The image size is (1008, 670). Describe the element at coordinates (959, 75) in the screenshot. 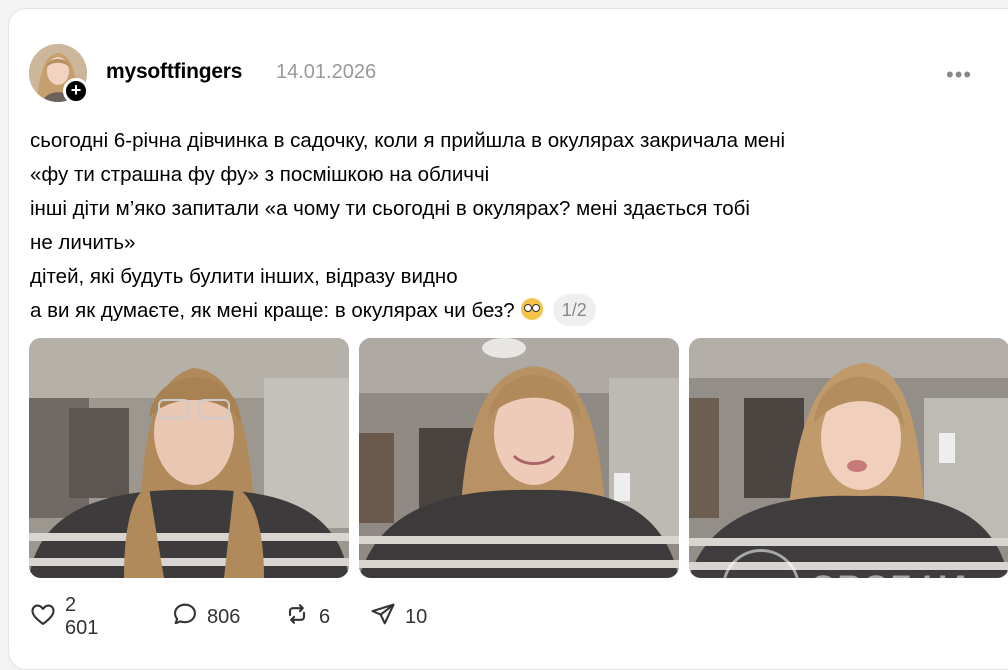

I see `more-options-icon: •••` at that location.